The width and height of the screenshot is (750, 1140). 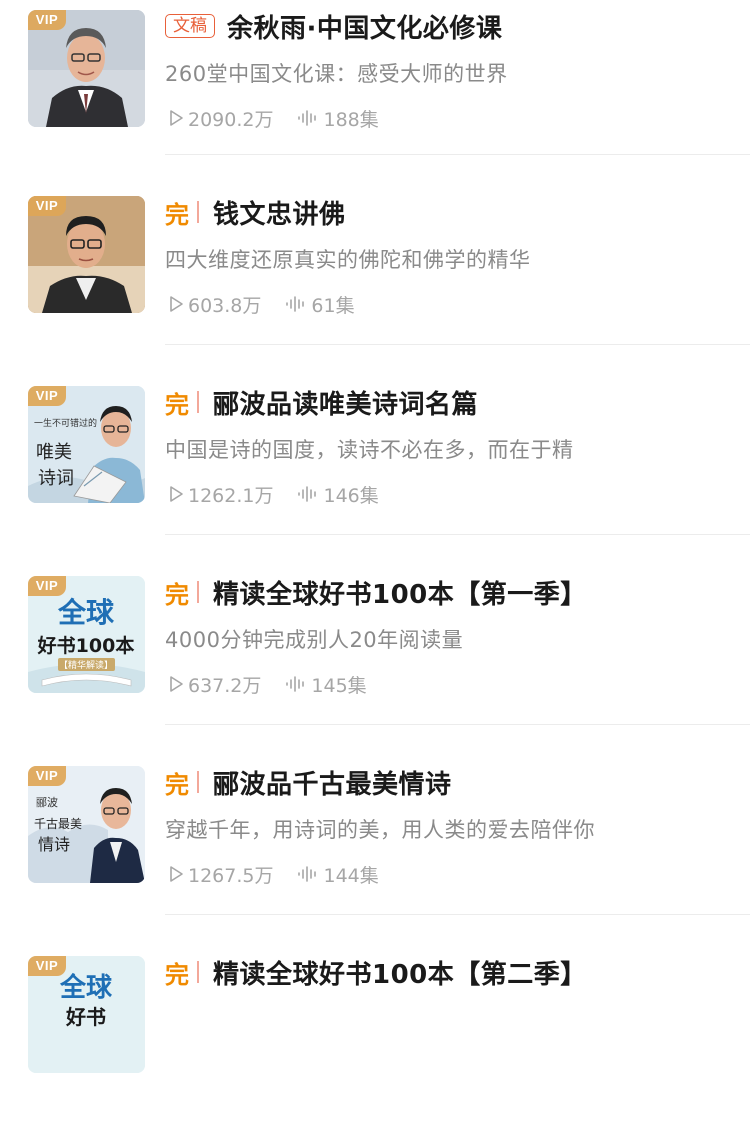 What do you see at coordinates (369, 450) in the screenshot?
I see `course-subtitle: 中国是诗的国度，读诗不必在多，而在于精` at bounding box center [369, 450].